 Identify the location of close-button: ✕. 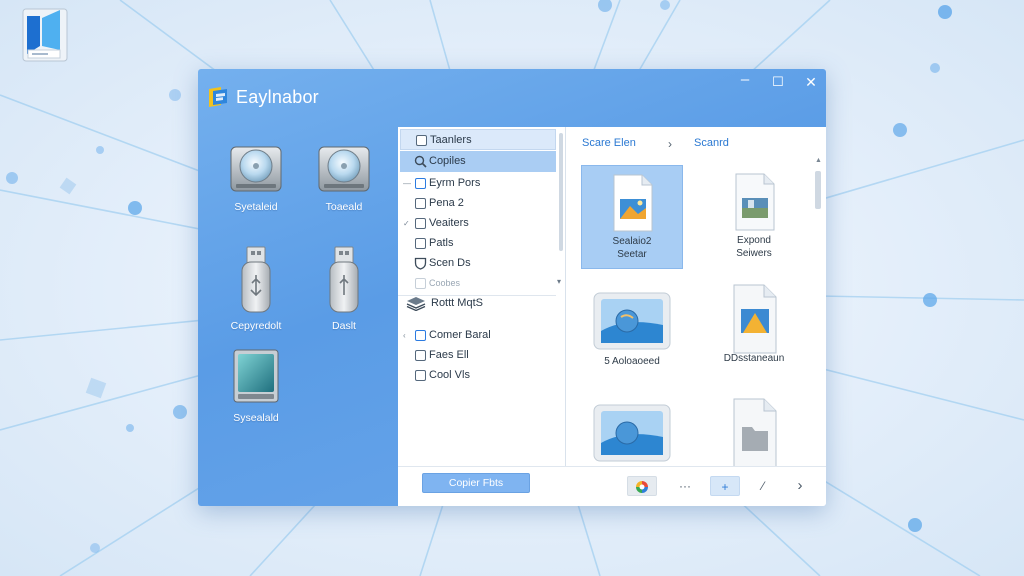
(811, 82).